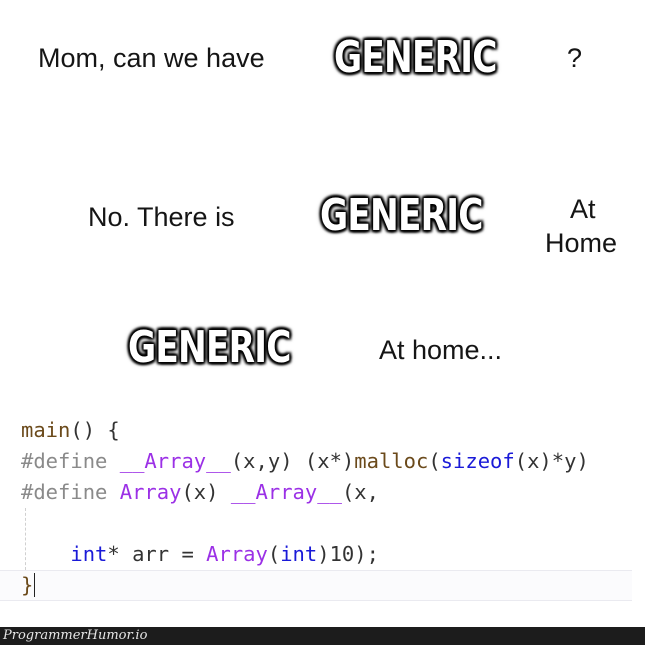 The image size is (645, 645). I want to click on panel2-at: At, so click(583, 209).